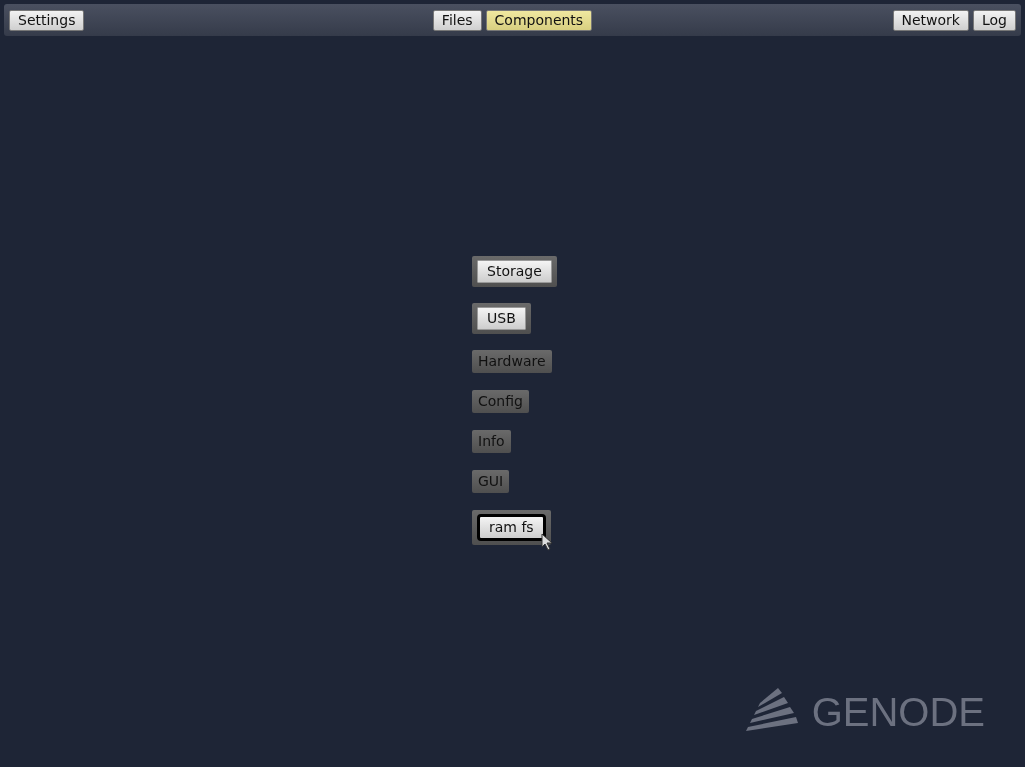 Image resolution: width=1025 pixels, height=767 pixels. What do you see at coordinates (547, 542) in the screenshot?
I see `mouse-pointer-icon` at bounding box center [547, 542].